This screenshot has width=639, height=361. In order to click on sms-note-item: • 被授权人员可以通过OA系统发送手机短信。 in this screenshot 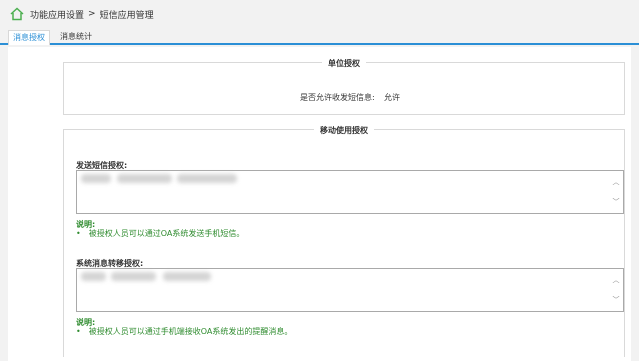, I will do `click(160, 233)`.